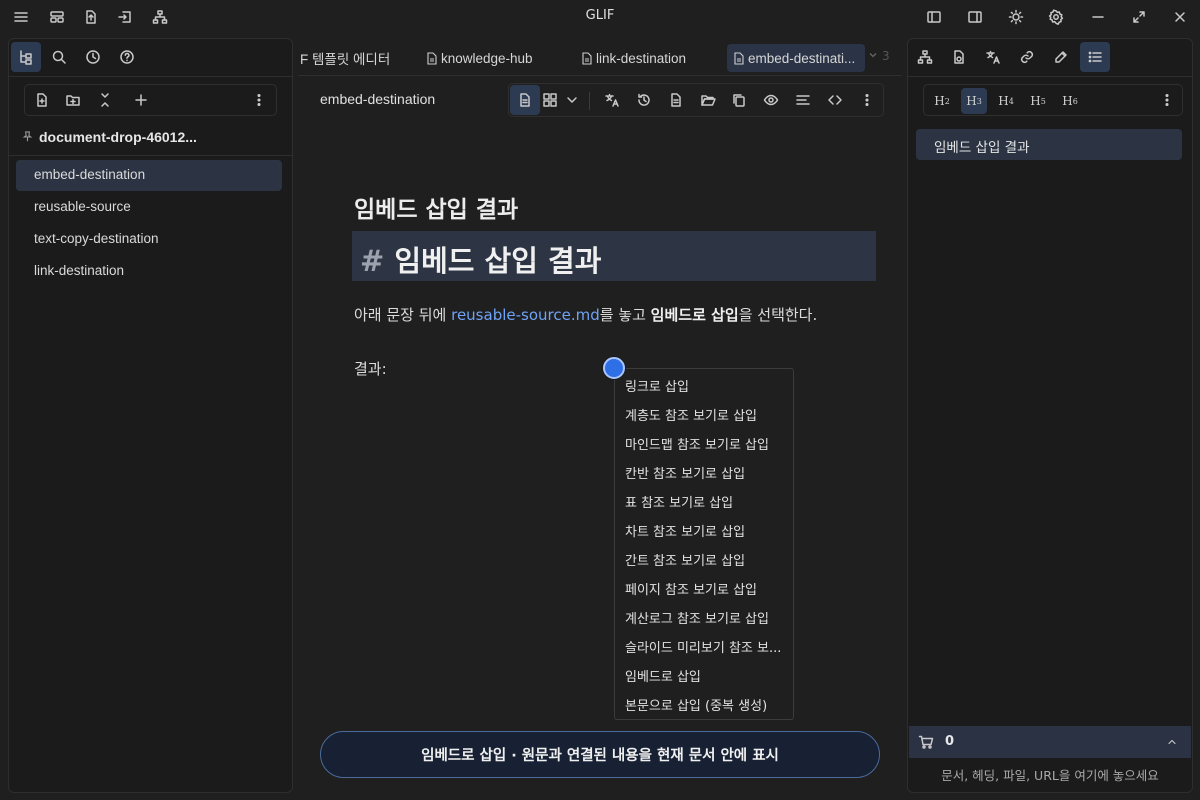 The image size is (1200, 800). I want to click on menu-item-insert-hierarchy: 계층도 참조 보기로 삽입, so click(707, 417).